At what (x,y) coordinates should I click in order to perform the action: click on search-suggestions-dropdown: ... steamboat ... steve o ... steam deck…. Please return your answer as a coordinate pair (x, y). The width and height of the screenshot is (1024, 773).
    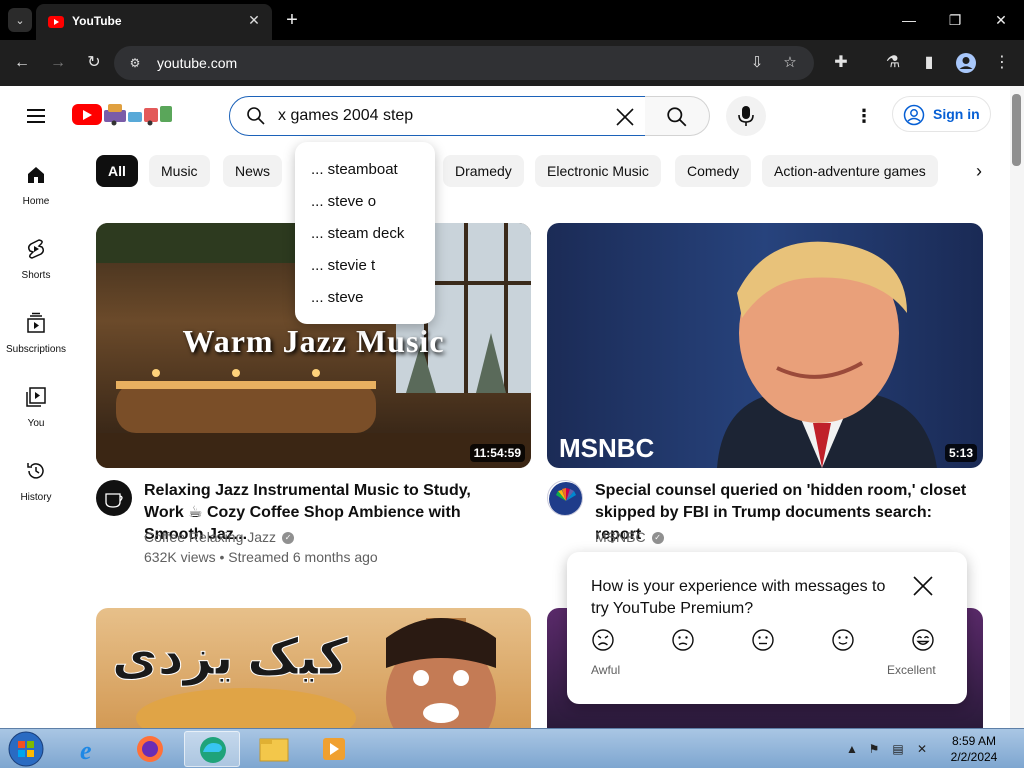
    Looking at the image, I should click on (365, 233).